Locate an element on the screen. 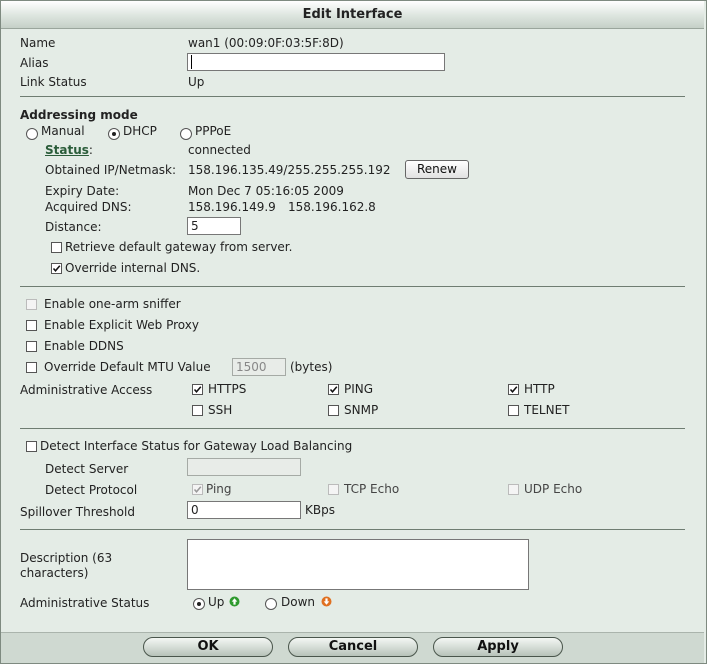 Image resolution: width=707 pixels, height=664 pixels. access-https-label: HTTPS is located at coordinates (227, 389).